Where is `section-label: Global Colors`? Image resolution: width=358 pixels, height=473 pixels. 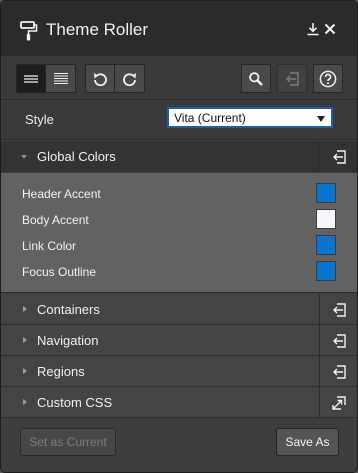 section-label: Global Colors is located at coordinates (76, 156).